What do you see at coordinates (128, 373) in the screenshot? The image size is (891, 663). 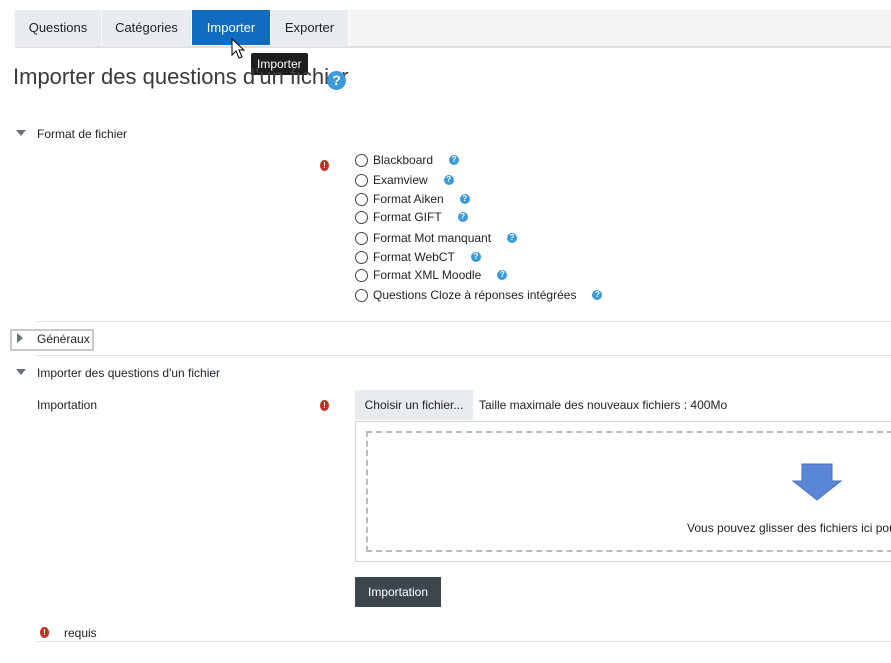 I see `section-import-title: Importer des questions d'un fichier` at bounding box center [128, 373].